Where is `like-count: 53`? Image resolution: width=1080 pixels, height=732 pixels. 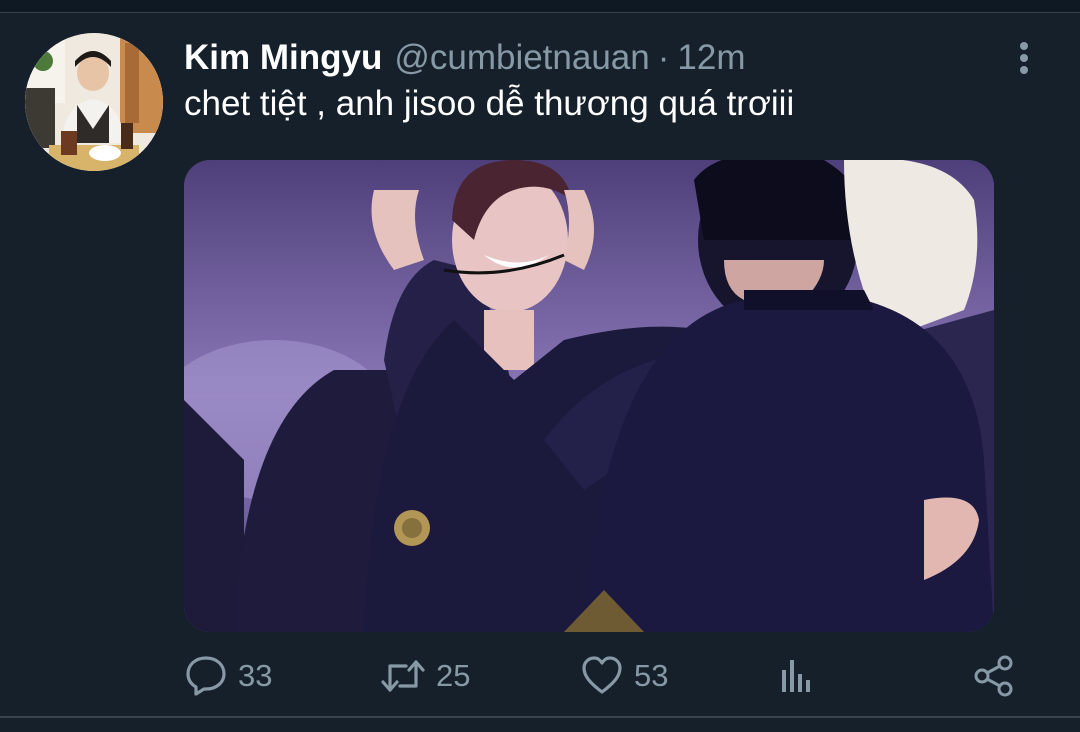
like-count: 53 is located at coordinates (651, 675).